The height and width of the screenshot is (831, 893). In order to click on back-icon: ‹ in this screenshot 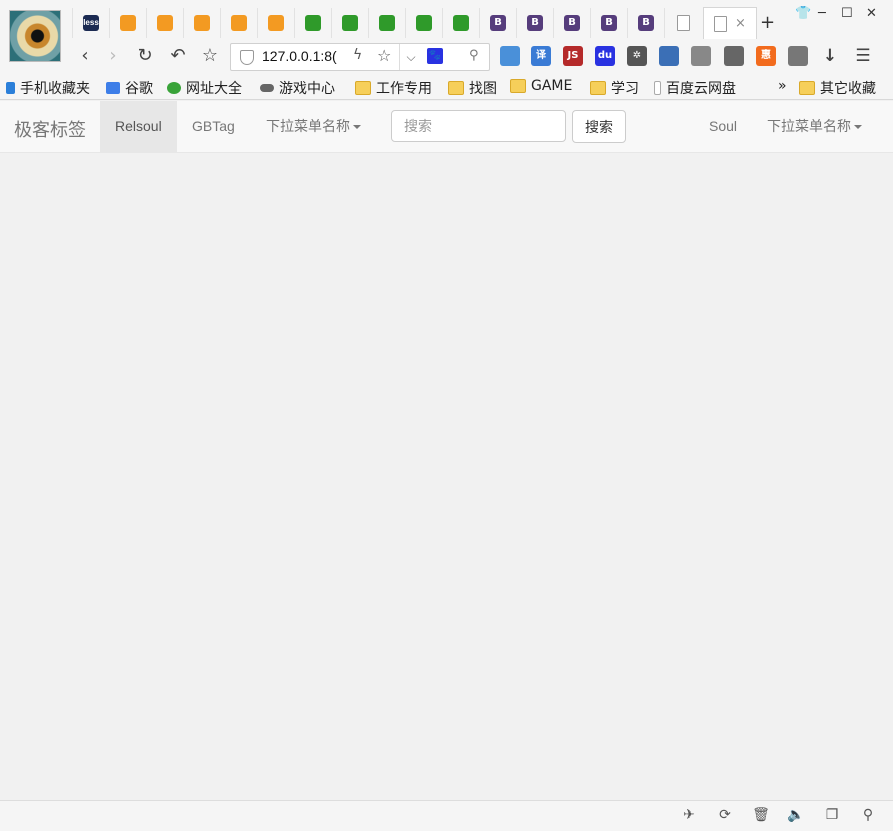, I will do `click(85, 56)`.